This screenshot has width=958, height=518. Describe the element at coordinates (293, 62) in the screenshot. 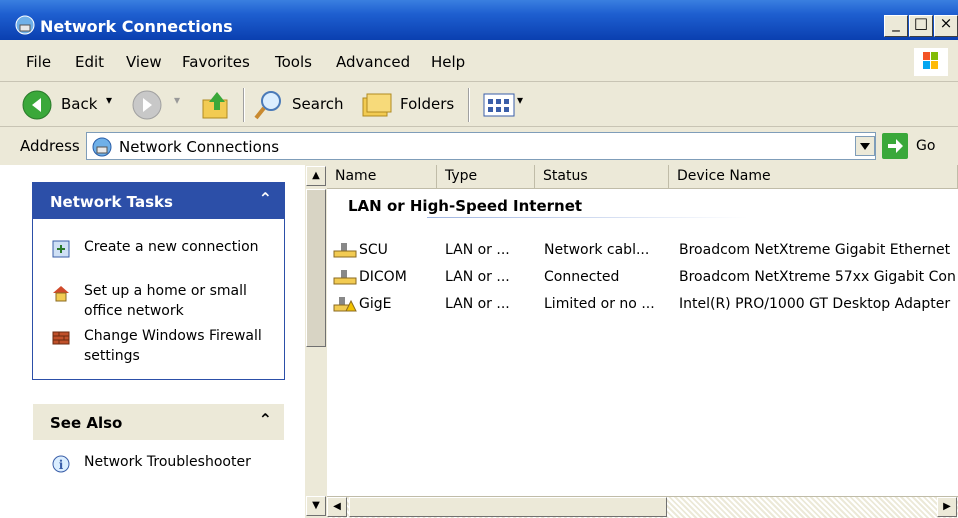

I see `menu-tools: Tools` at that location.